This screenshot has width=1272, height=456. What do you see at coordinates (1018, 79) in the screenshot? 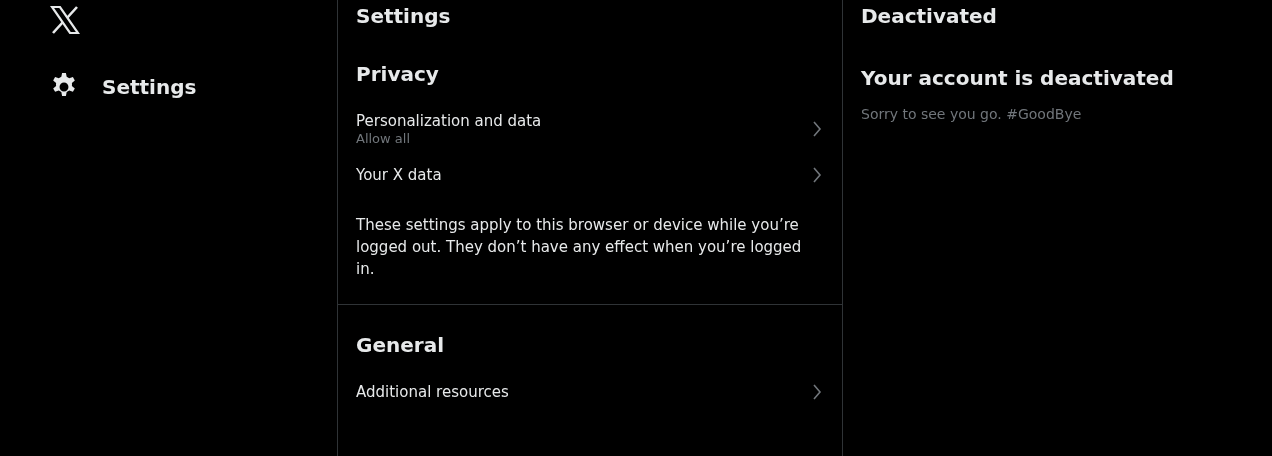
I see `detail-heading: Your account is deactivated` at bounding box center [1018, 79].